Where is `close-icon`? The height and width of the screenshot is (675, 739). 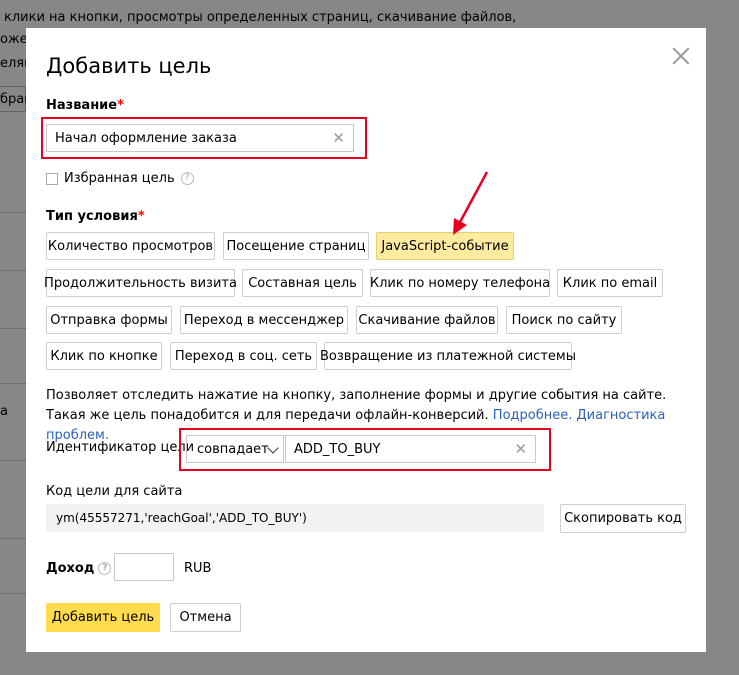 close-icon is located at coordinates (681, 57).